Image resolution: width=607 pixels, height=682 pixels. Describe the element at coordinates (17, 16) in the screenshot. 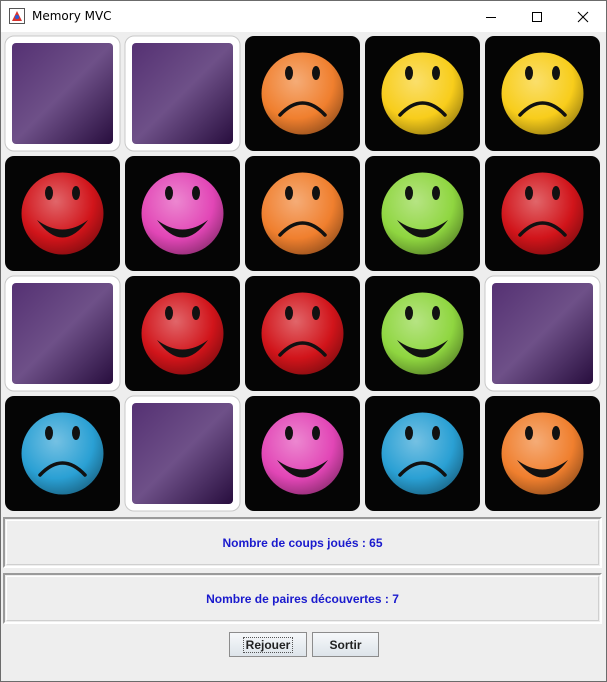

I see `java-app-icon` at that location.